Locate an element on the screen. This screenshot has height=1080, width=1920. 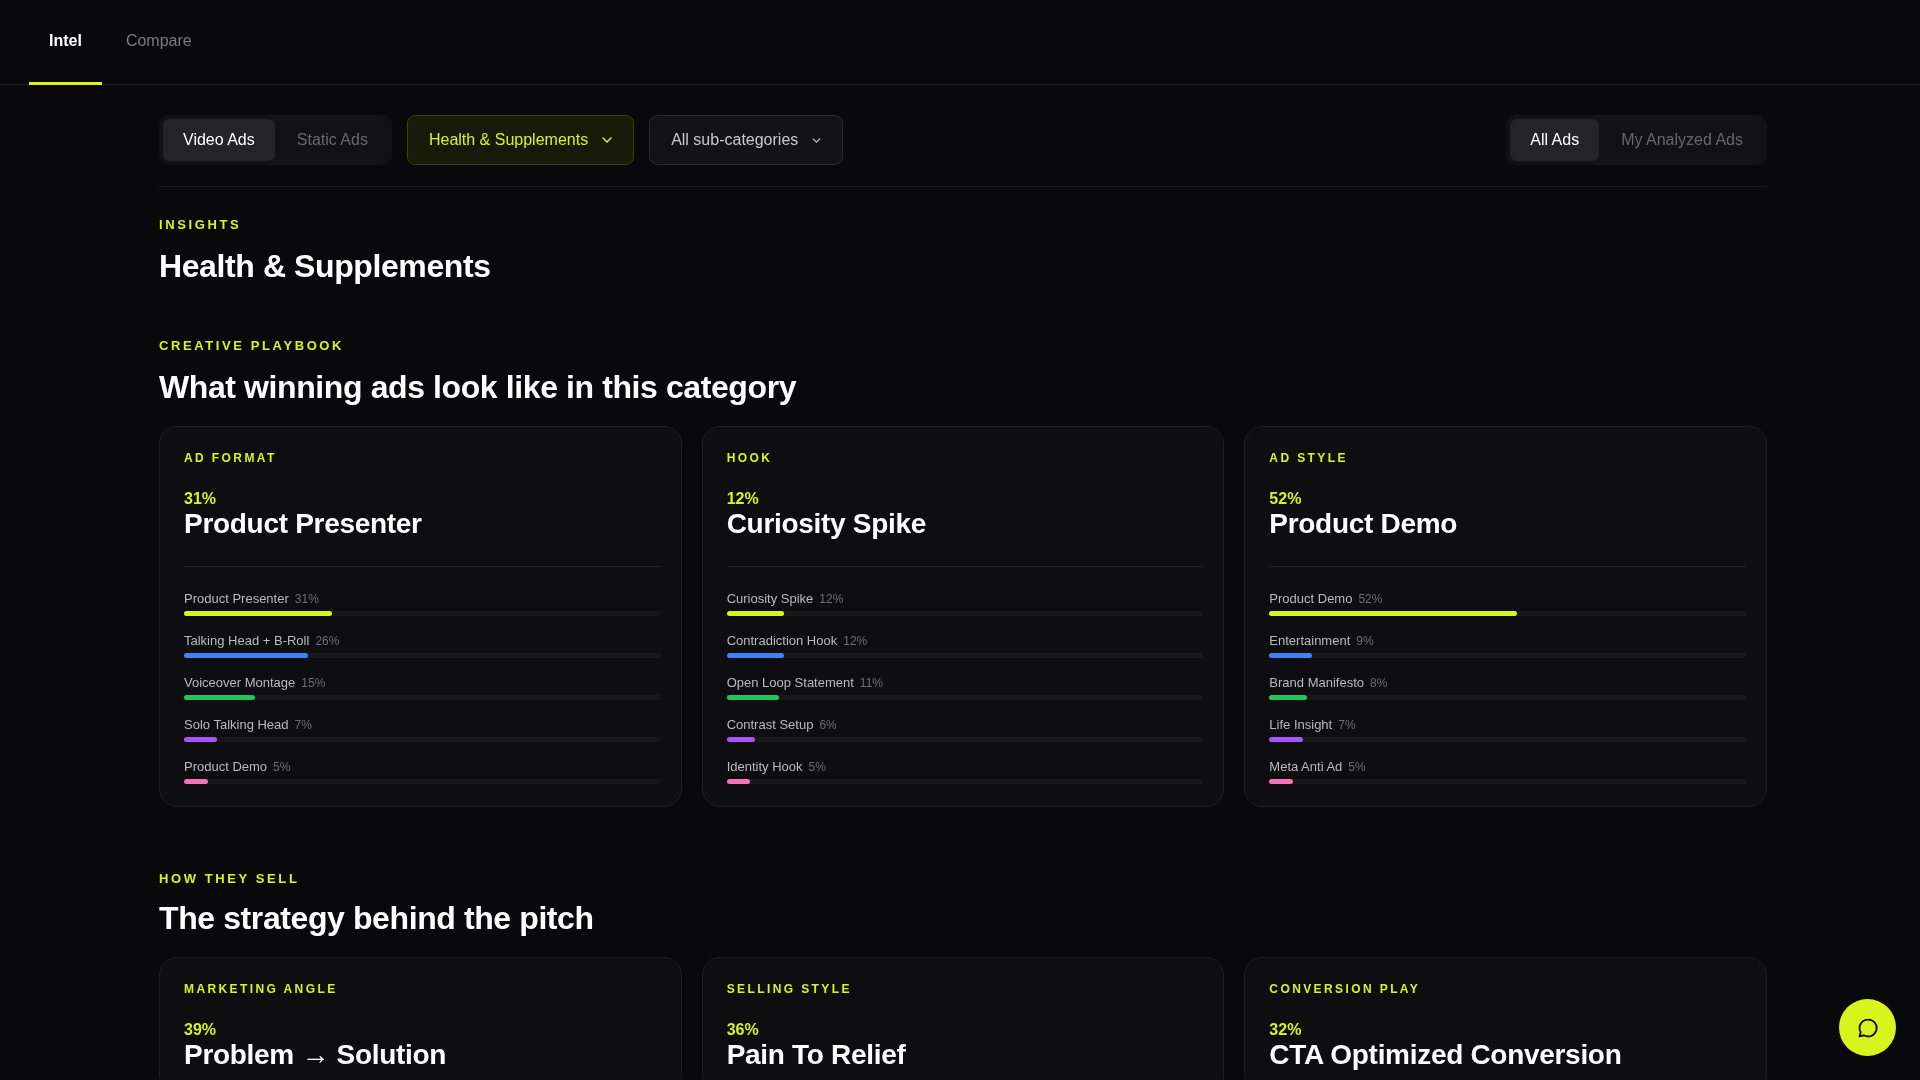
row-label: Meta Anti Ad is located at coordinates (1306, 767).